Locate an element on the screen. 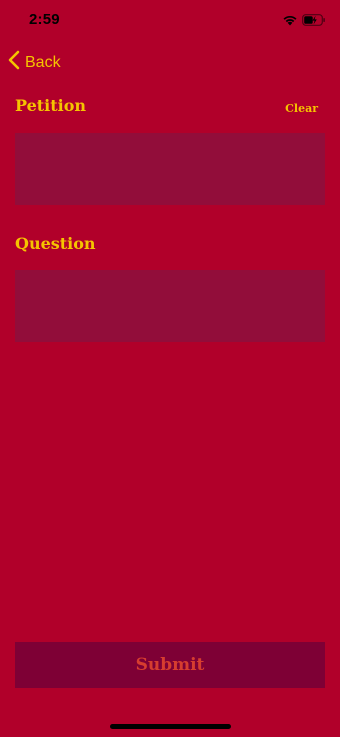  back-button: Back is located at coordinates (34, 62).